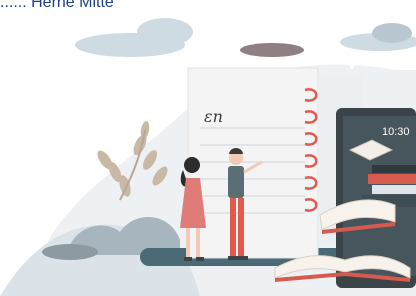  What do you see at coordinates (396, 132) in the screenshot?
I see `phone-time: 10:30` at bounding box center [396, 132].